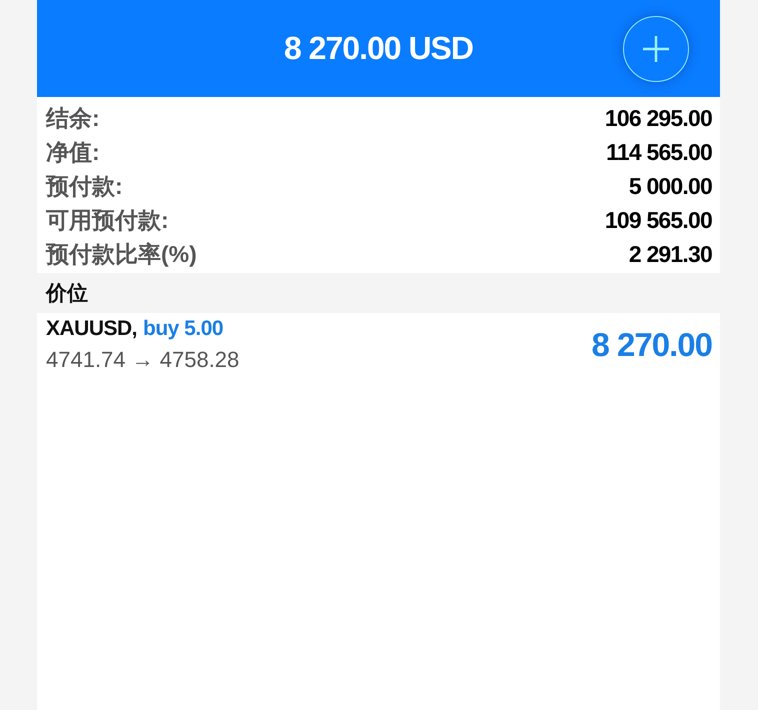 The width and height of the screenshot is (758, 710). What do you see at coordinates (107, 220) in the screenshot?
I see `summary-label: 可用预付款:` at bounding box center [107, 220].